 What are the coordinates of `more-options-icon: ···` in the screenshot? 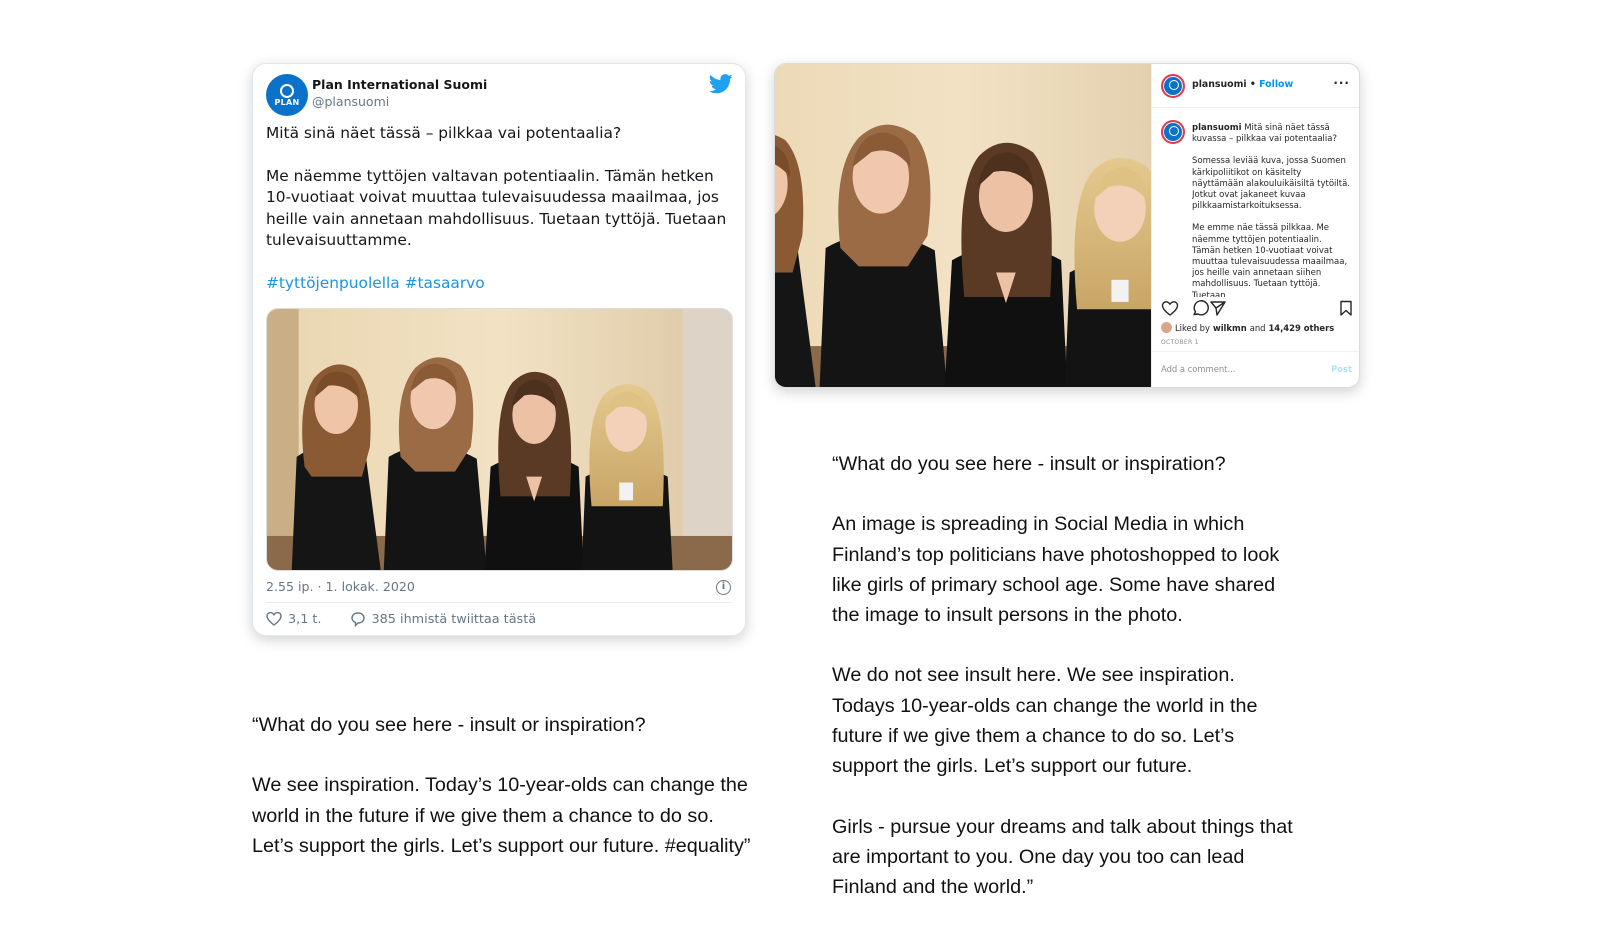 It's located at (1341, 83).